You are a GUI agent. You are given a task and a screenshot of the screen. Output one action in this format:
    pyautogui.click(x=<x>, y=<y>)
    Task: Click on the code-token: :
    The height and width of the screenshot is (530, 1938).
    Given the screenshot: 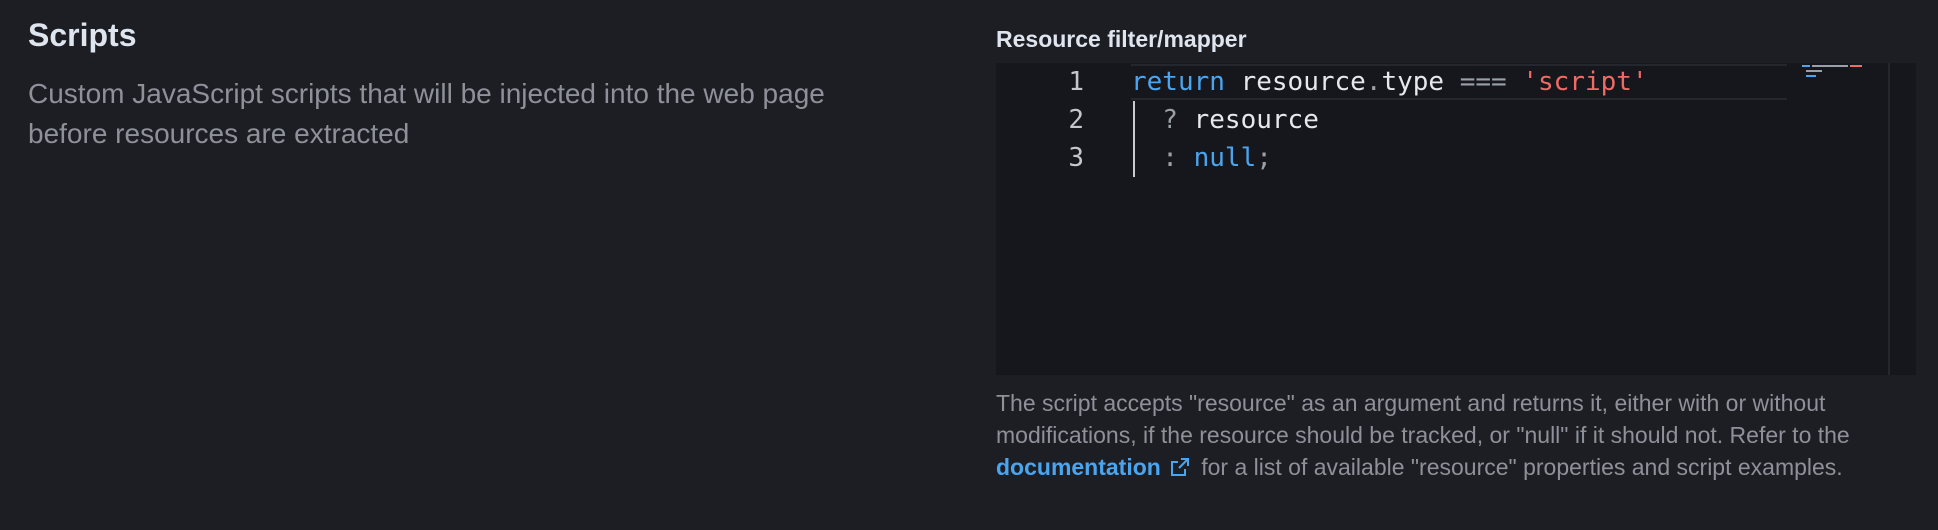 What is the action you would take?
    pyautogui.click(x=1162, y=158)
    